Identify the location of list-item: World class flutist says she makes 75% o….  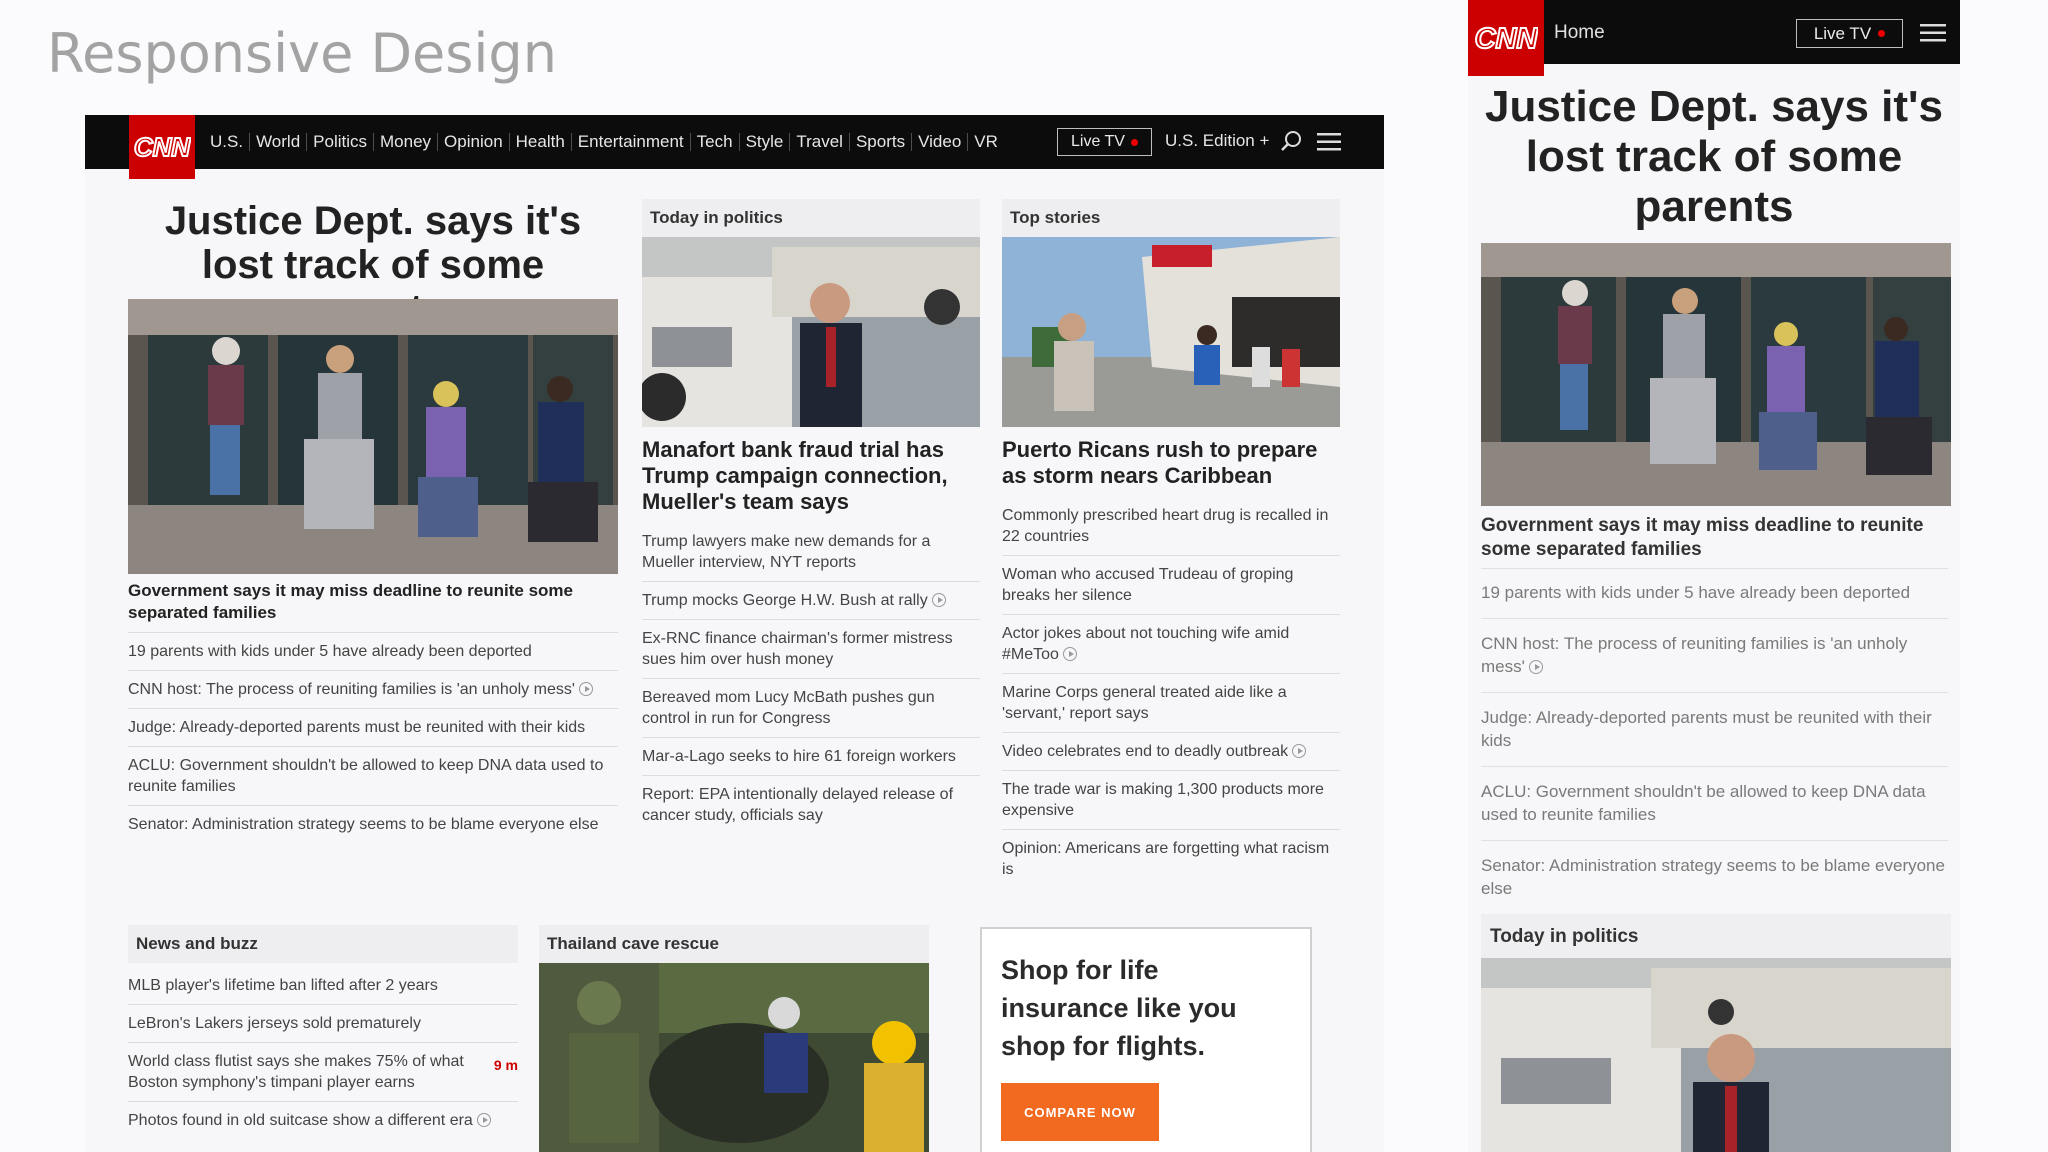
(323, 1072).